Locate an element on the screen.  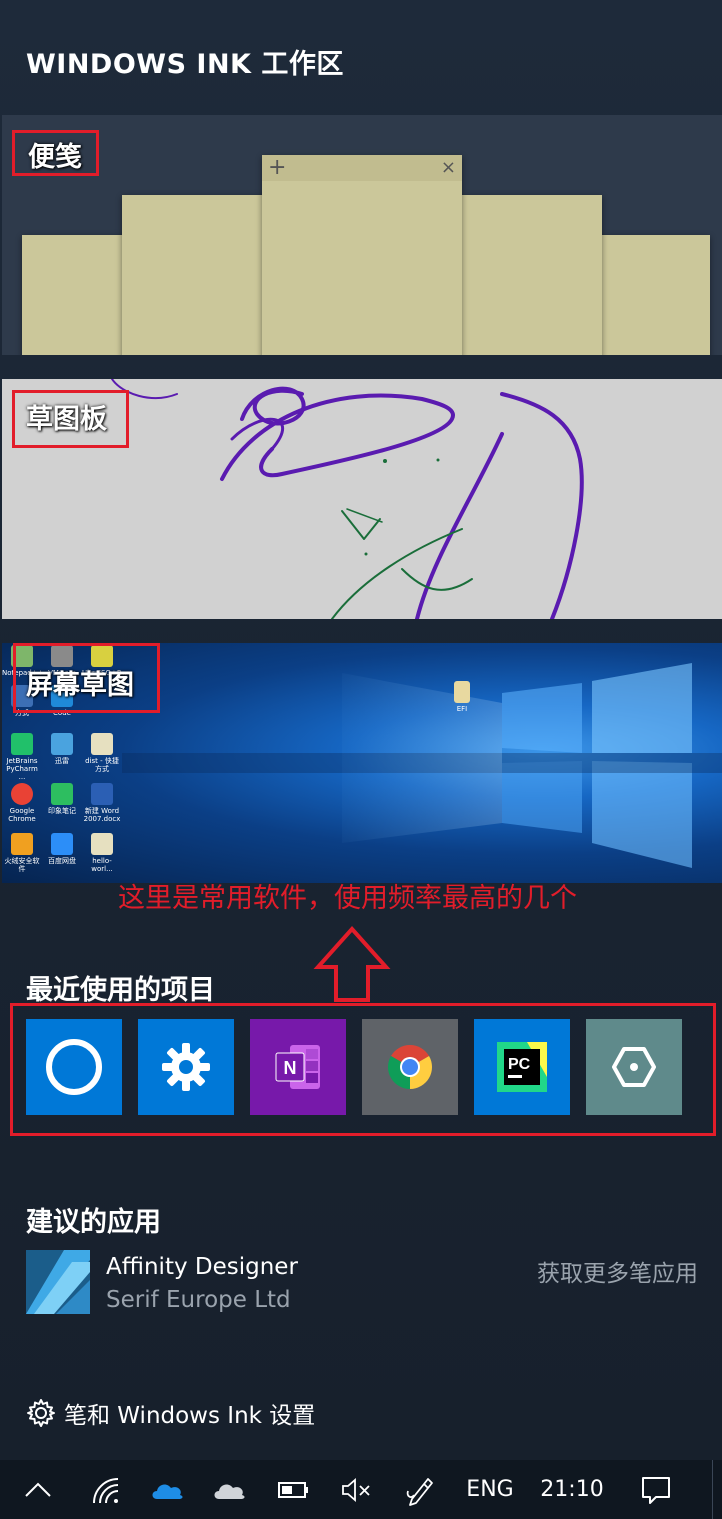
annotation-box-sticky is located at coordinates (55, 153).